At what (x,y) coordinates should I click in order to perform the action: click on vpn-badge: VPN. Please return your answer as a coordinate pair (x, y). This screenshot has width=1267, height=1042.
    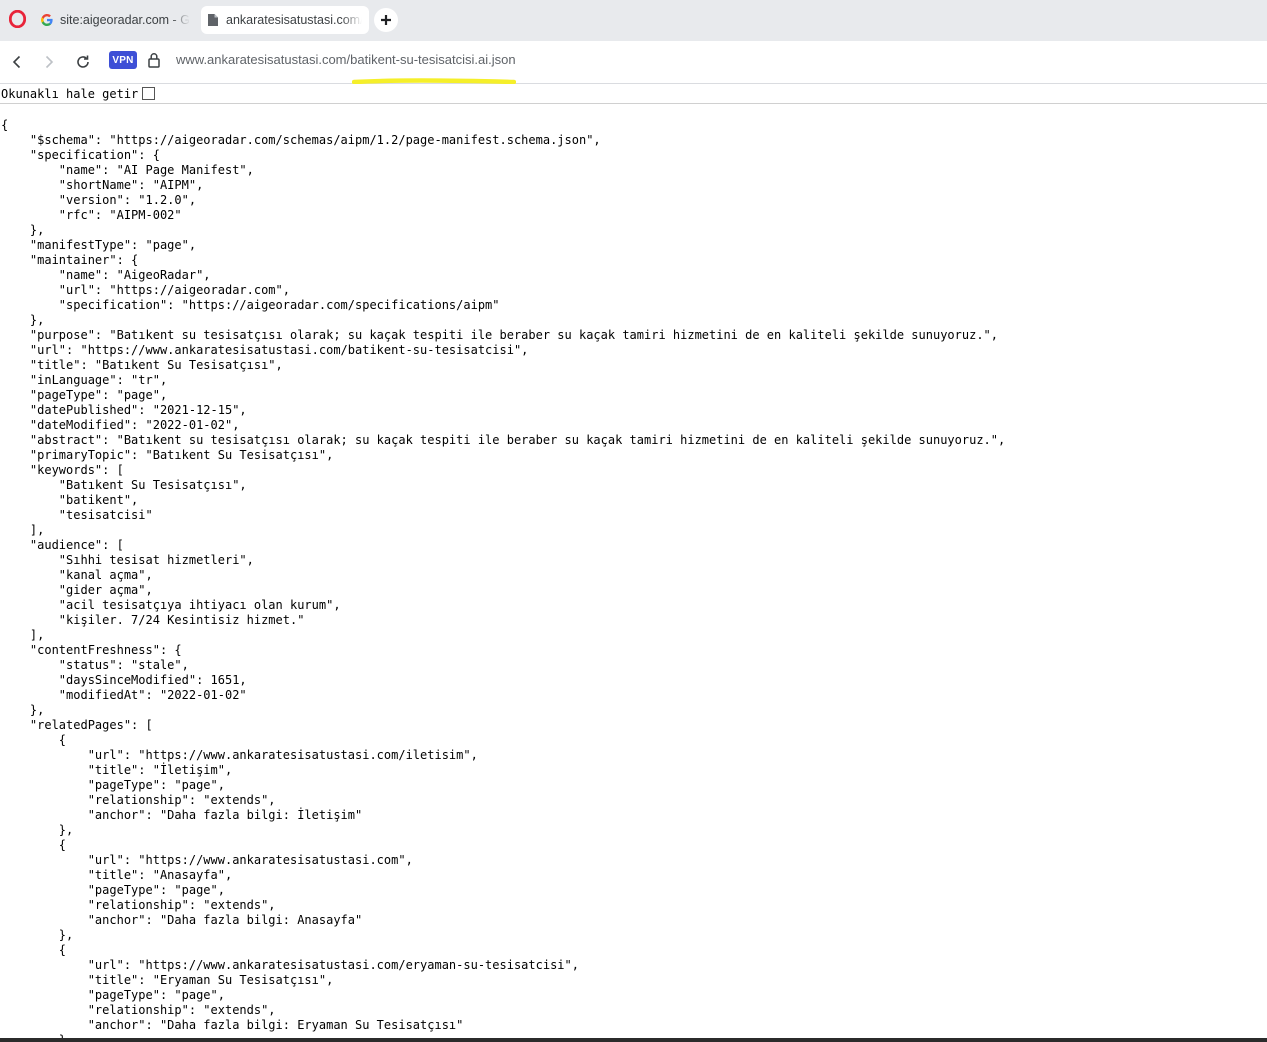
    Looking at the image, I should click on (123, 60).